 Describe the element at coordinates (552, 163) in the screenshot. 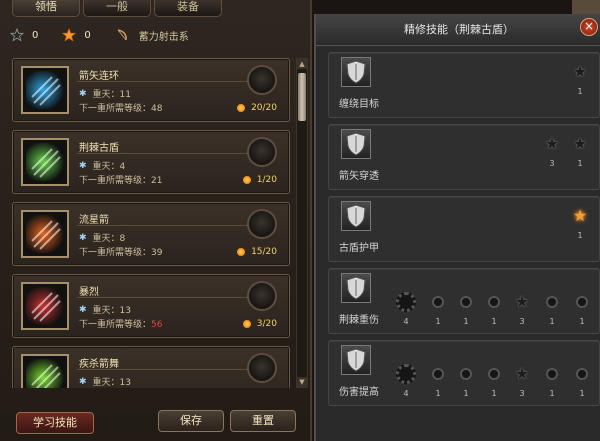

I see `node-count: 3` at that location.